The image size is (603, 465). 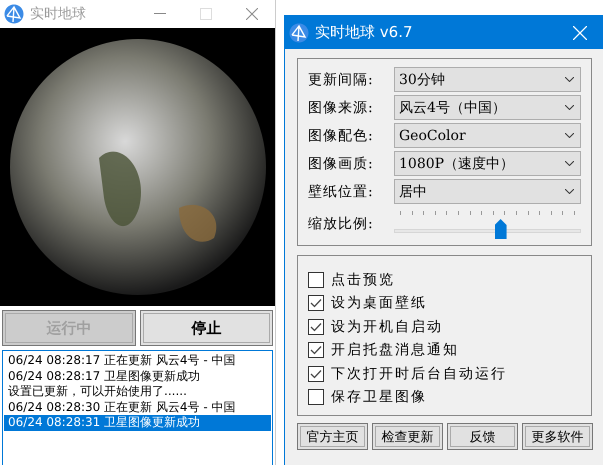 I want to click on checkbox-label: 设为开机自启动, so click(x=387, y=327).